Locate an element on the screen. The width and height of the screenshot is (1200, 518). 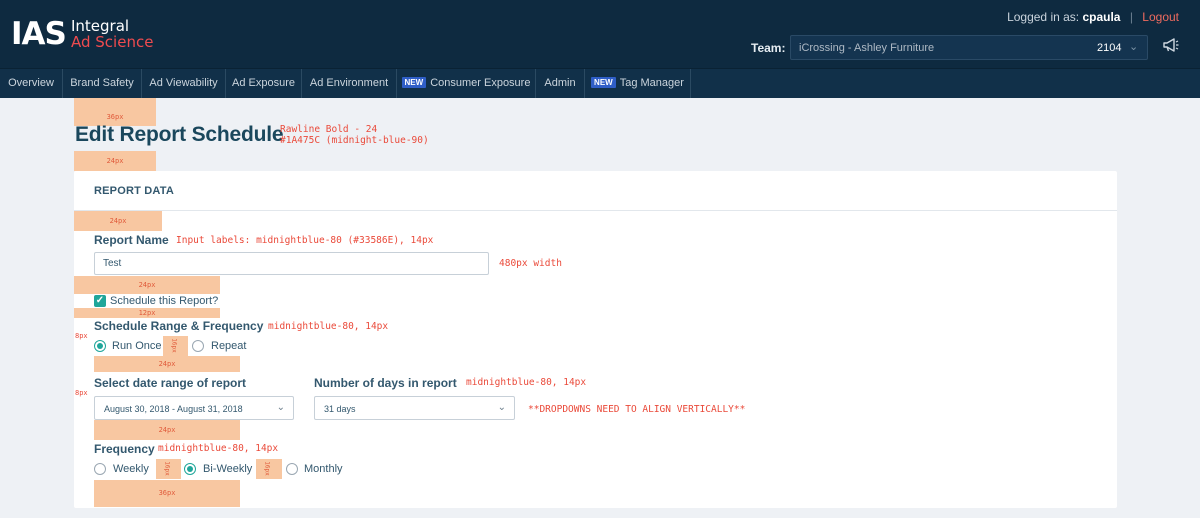
nav-item-brand-safety: Brand Safety is located at coordinates (102, 83).